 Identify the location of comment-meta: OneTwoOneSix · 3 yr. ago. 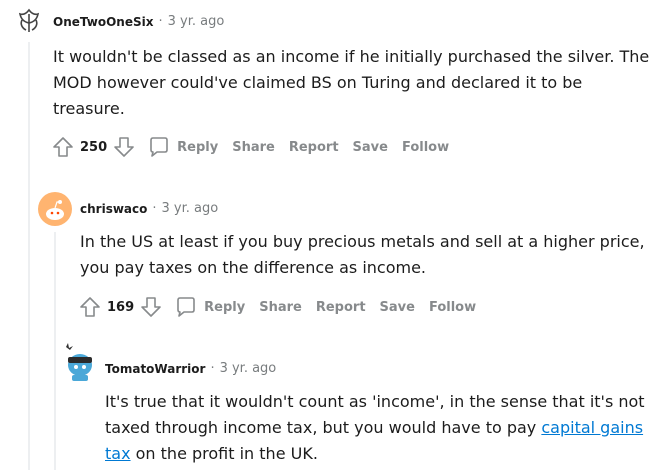
(138, 21).